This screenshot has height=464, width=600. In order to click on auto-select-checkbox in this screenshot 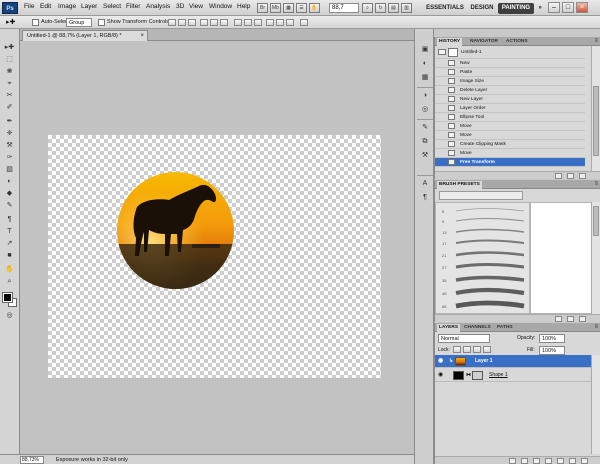, I will do `click(35, 22)`.